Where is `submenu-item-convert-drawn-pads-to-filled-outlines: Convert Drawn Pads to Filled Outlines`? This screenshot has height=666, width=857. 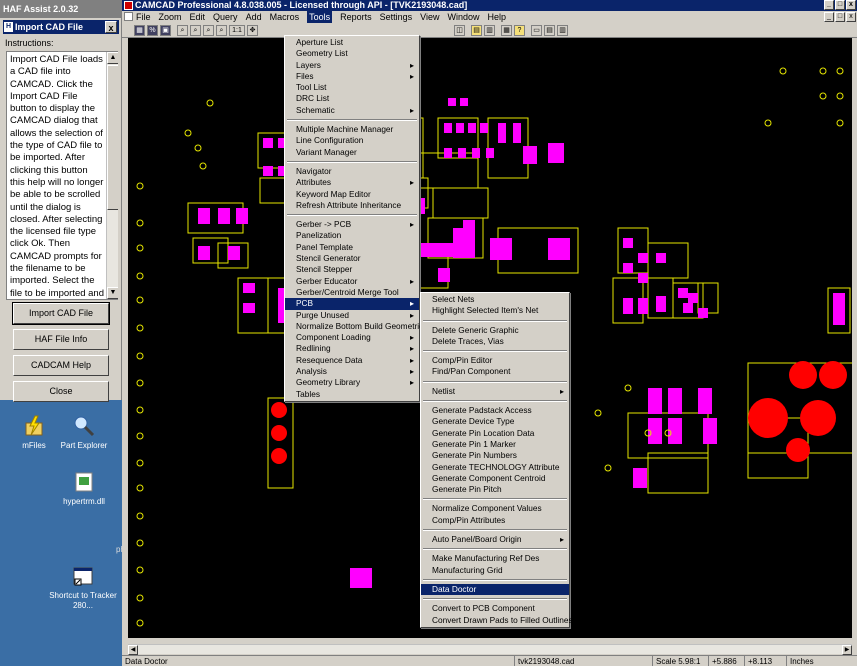 submenu-item-convert-drawn-pads-to-filled-outlines: Convert Drawn Pads to Filled Outlines is located at coordinates (497, 620).